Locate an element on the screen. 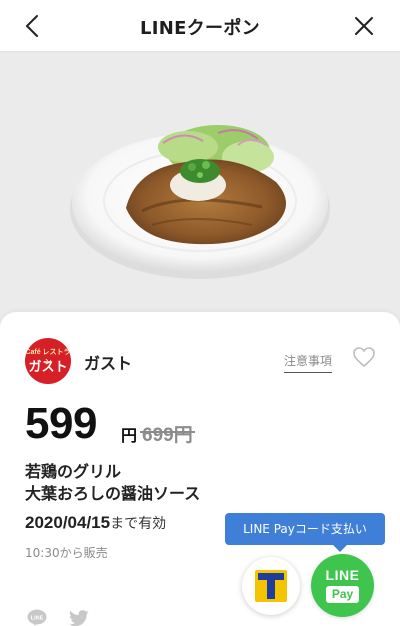  brand-logo-text: ガスト is located at coordinates (48, 367).